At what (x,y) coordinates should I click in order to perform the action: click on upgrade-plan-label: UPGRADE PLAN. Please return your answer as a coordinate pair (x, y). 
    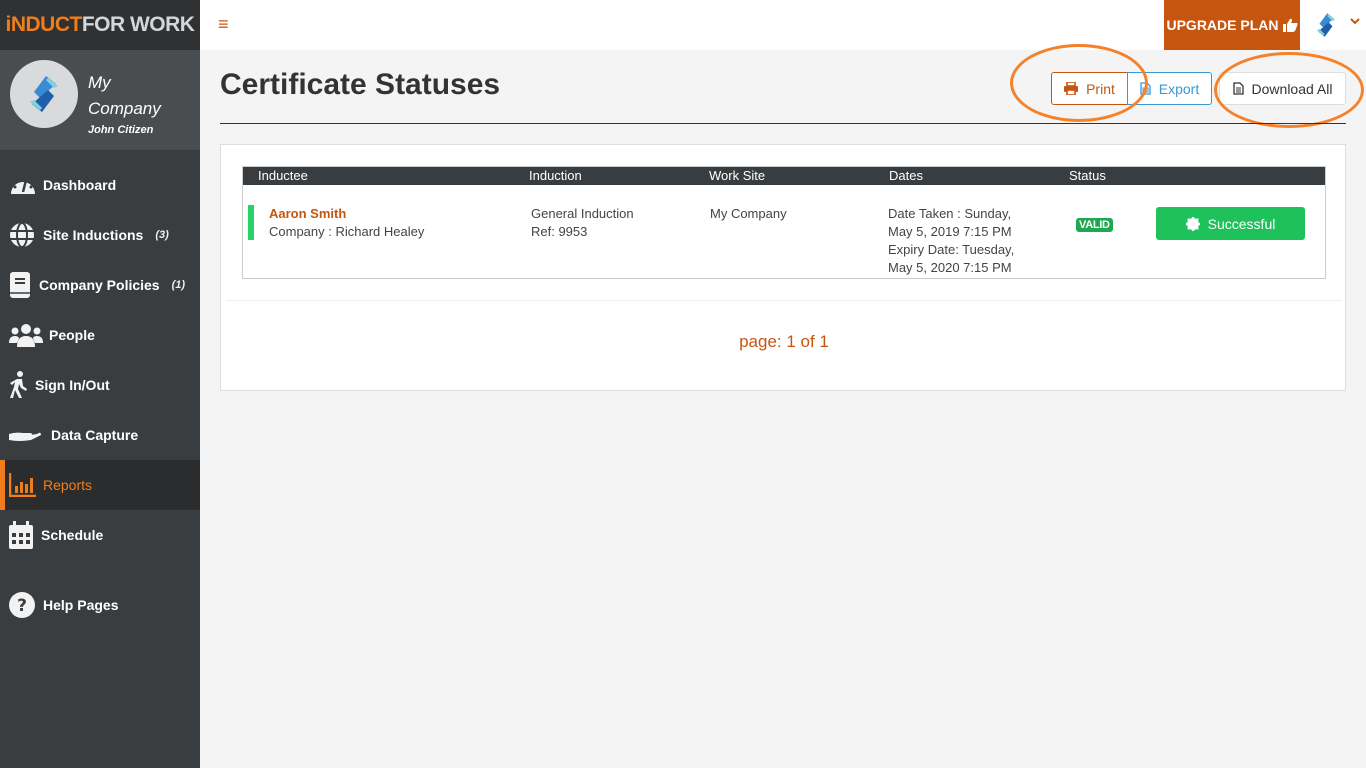
    Looking at the image, I should click on (1222, 25).